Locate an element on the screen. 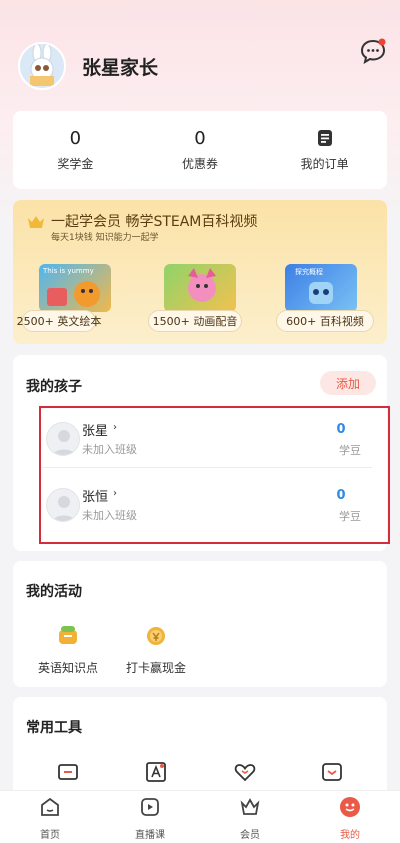 The image size is (400, 843). tab-mine: 我的 is located at coordinates (350, 817).